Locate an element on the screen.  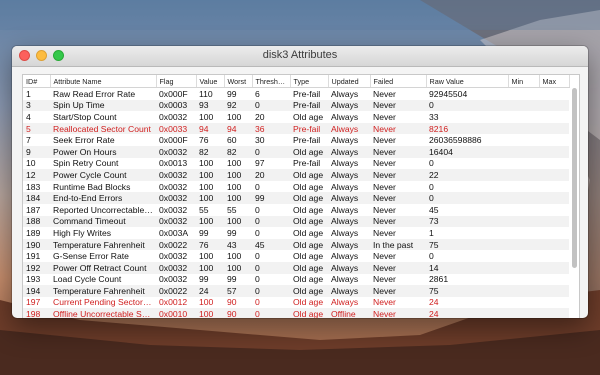
column-header-updated: Updated is located at coordinates (349, 81).